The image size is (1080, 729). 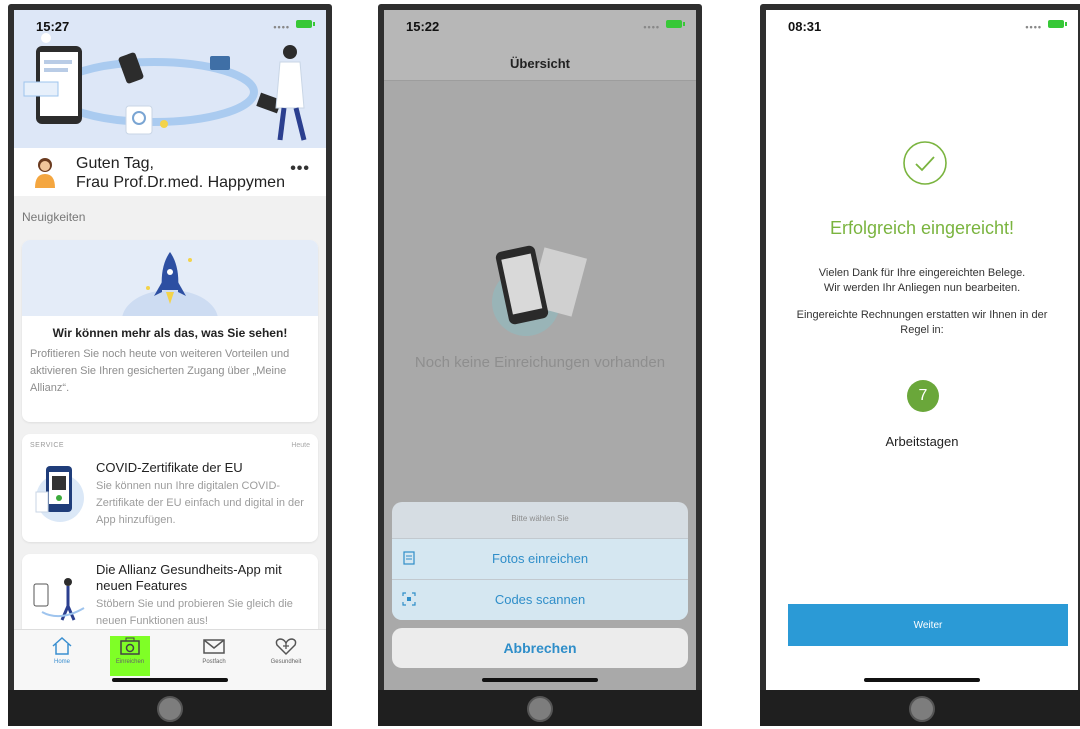 I want to click on rocket-icon, so click(x=170, y=301).